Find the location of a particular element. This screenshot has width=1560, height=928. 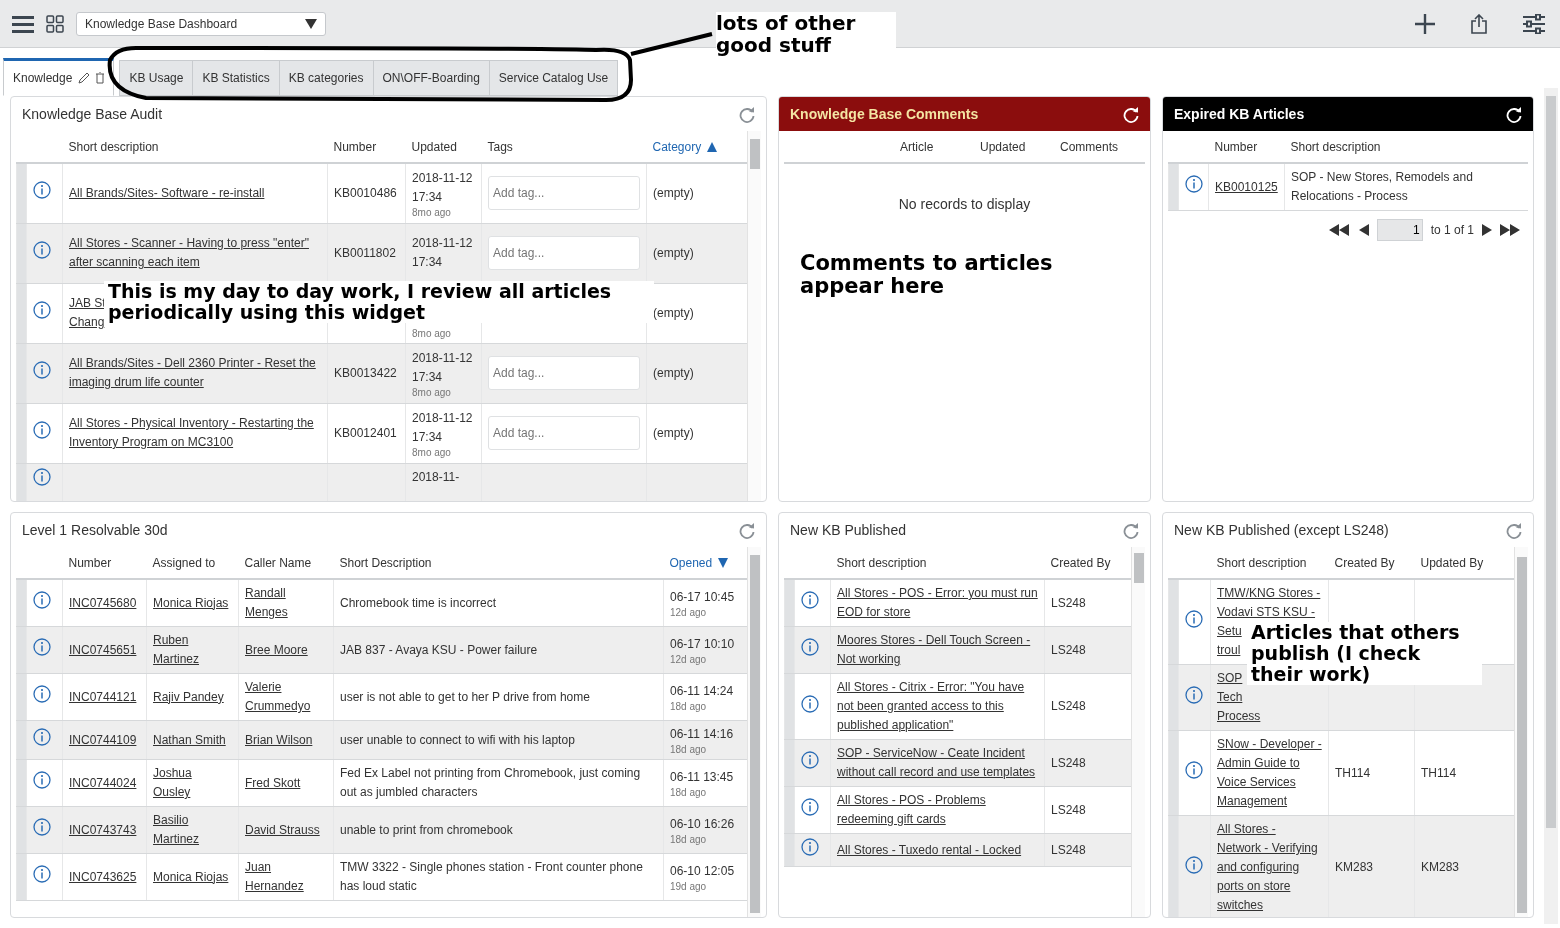

dashboard-tab: KB categories is located at coordinates (326, 78).